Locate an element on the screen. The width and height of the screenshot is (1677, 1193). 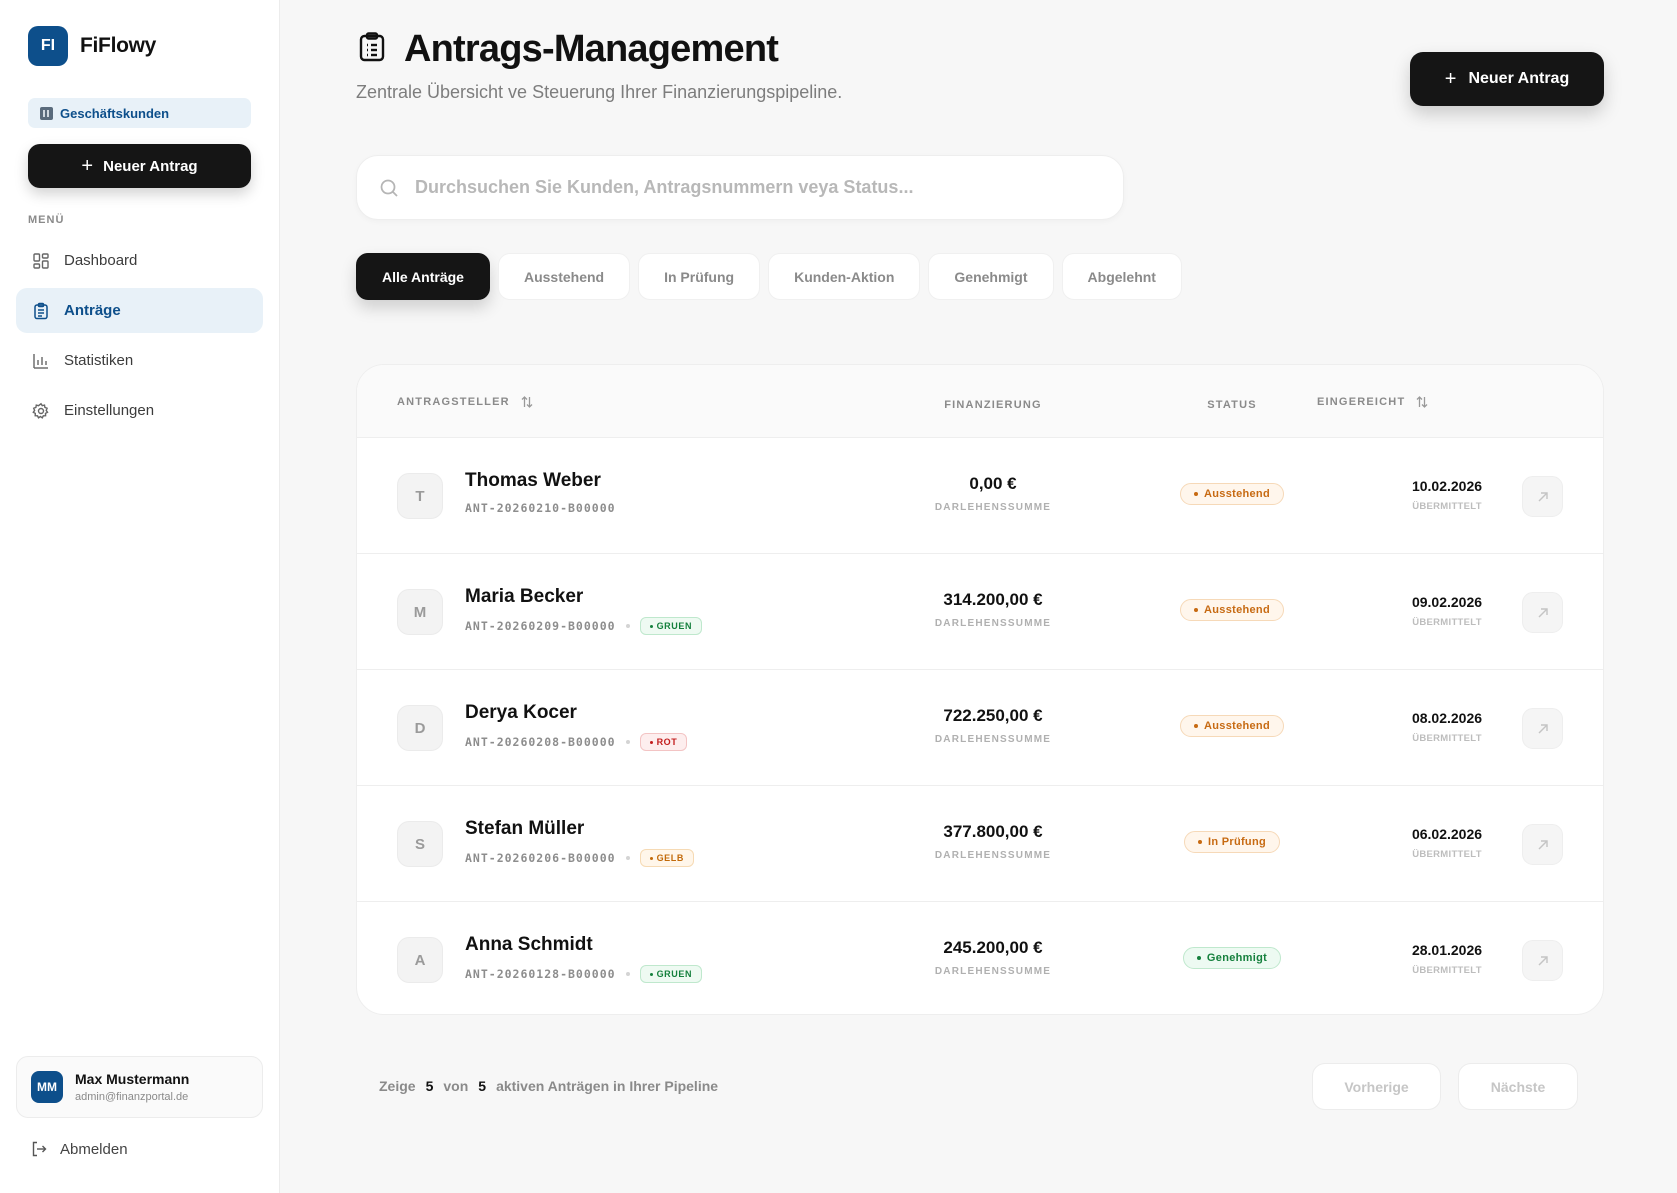
tab-genehmigt: Genehmigt is located at coordinates (991, 276).